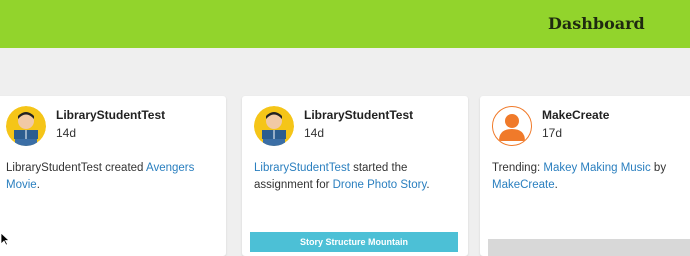 The width and height of the screenshot is (690, 256). Describe the element at coordinates (76, 168) in the screenshot. I see `post-text: LibraryStudentTest created` at that location.